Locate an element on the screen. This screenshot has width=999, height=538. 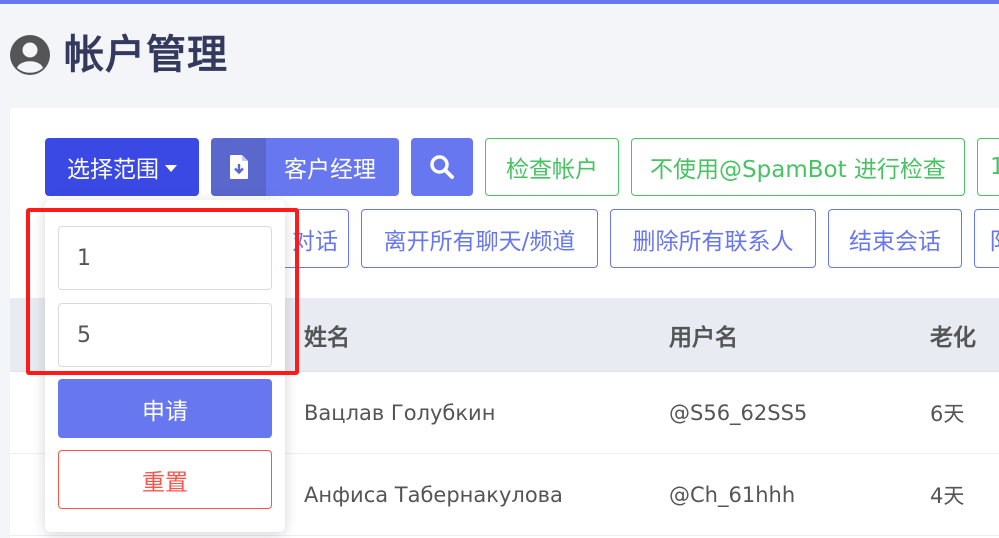
cell-username: @Ch_61hhh is located at coordinates (732, 495).